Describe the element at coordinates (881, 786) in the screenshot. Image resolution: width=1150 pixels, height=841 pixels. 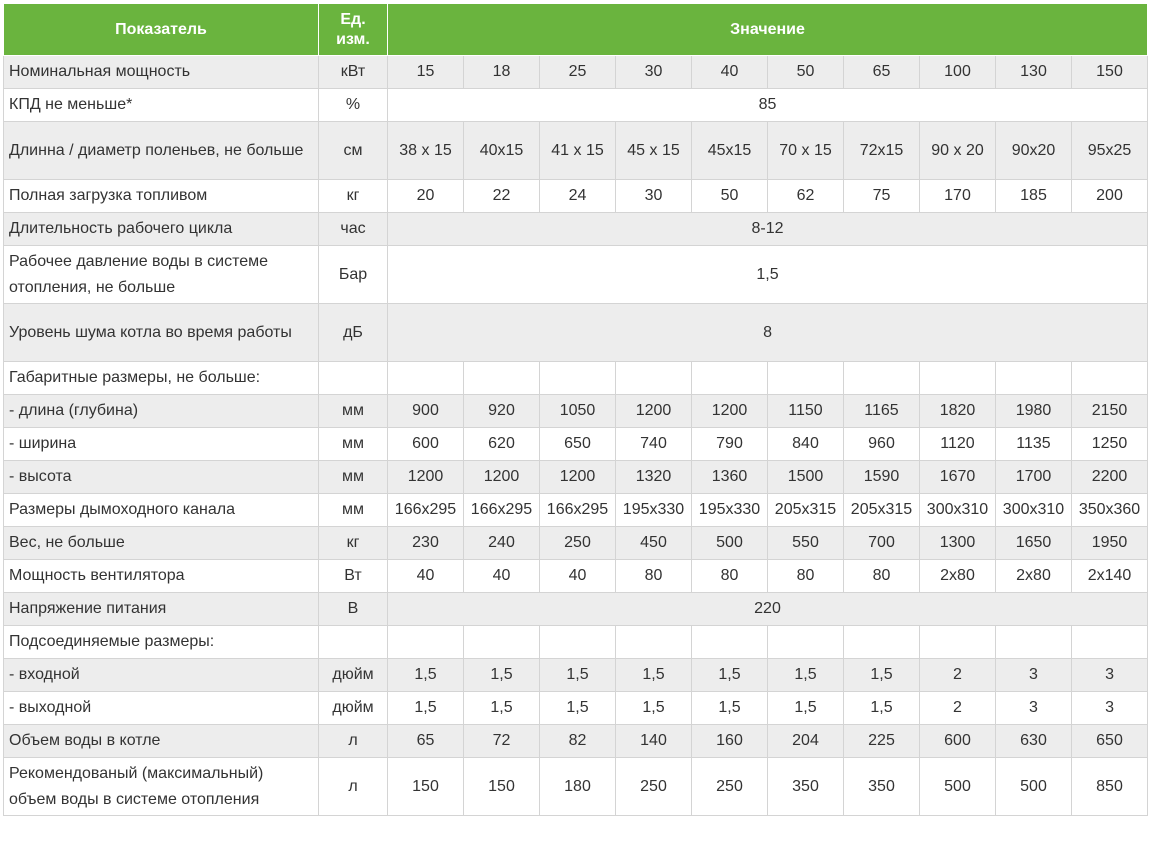
I see `value-cell: 350` at that location.